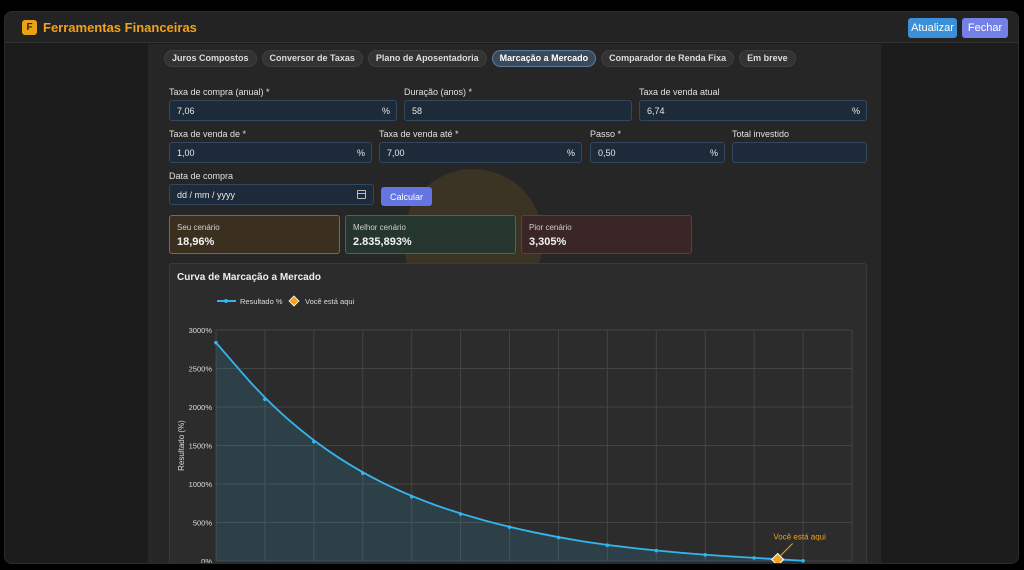 This screenshot has height=570, width=1024. I want to click on app-title: Ferramentas Financeiras, so click(120, 27).